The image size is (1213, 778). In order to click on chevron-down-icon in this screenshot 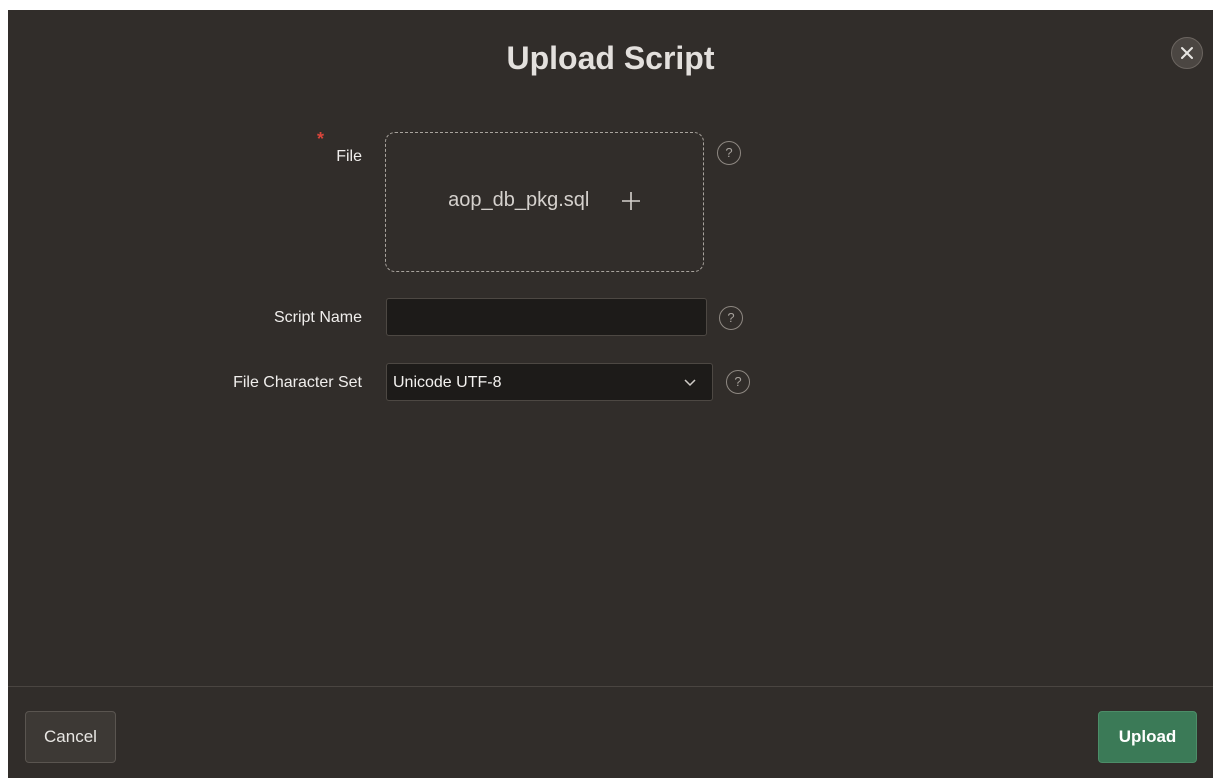, I will do `click(690, 383)`.